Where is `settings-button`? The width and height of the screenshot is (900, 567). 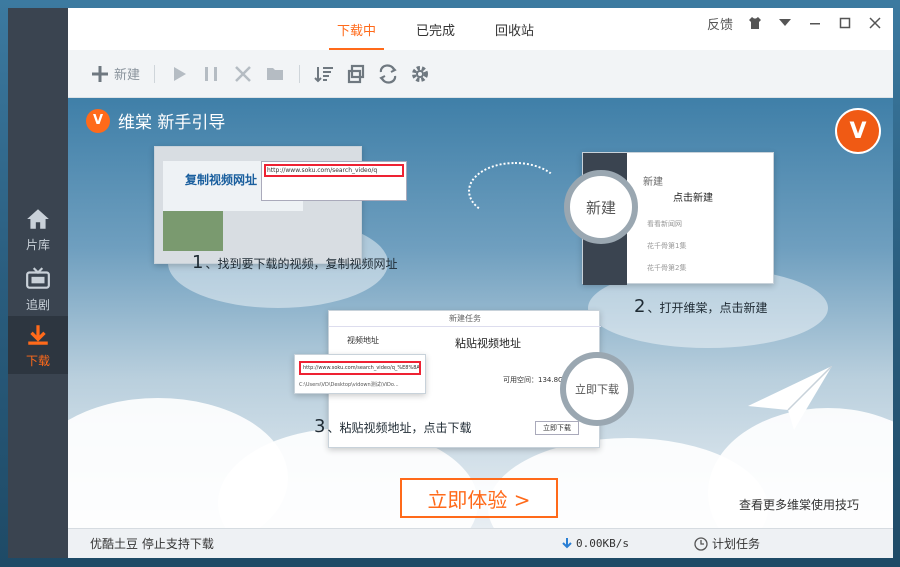 settings-button is located at coordinates (420, 74).